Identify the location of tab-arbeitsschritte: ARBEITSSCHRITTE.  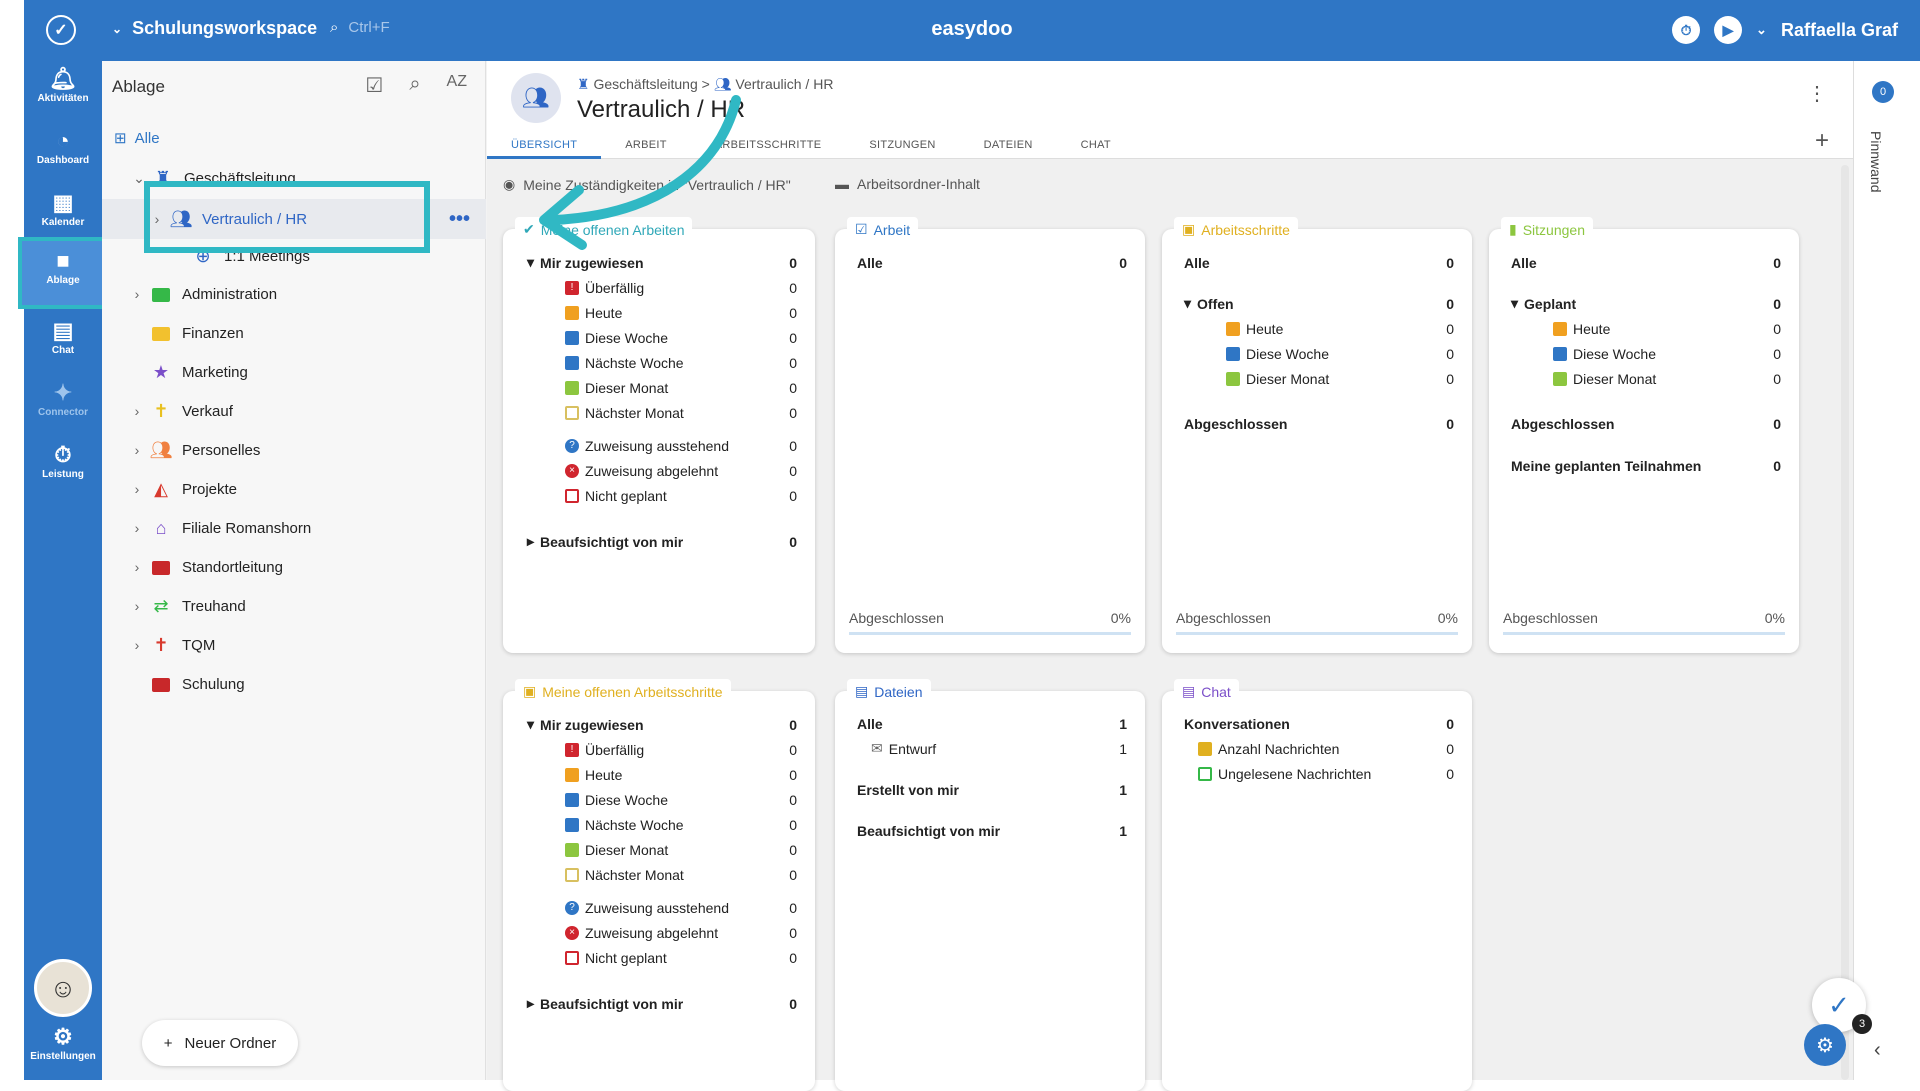
(768, 146).